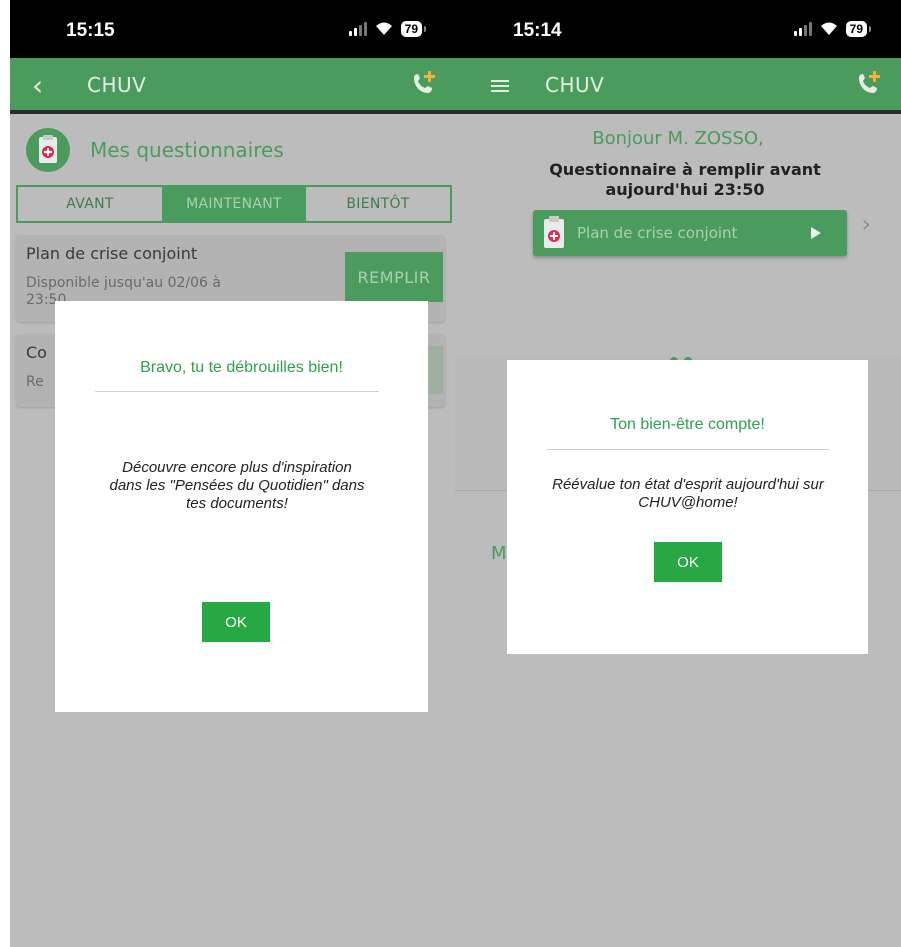 This screenshot has width=901, height=947. I want to click on plan-questionnaire-button: Plan de crise conjoint, so click(690, 233).